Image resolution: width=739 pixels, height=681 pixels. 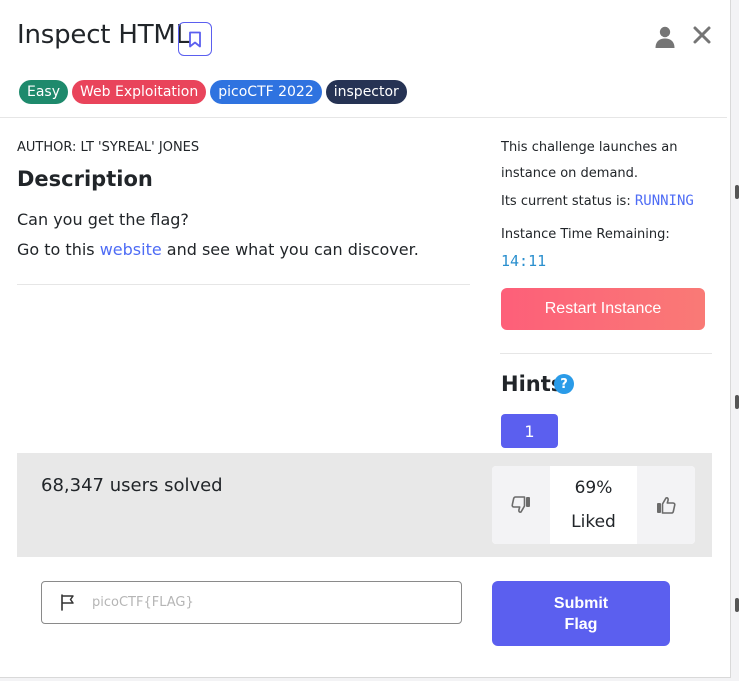 What do you see at coordinates (606, 353) in the screenshot?
I see `hints-divider` at bounding box center [606, 353].